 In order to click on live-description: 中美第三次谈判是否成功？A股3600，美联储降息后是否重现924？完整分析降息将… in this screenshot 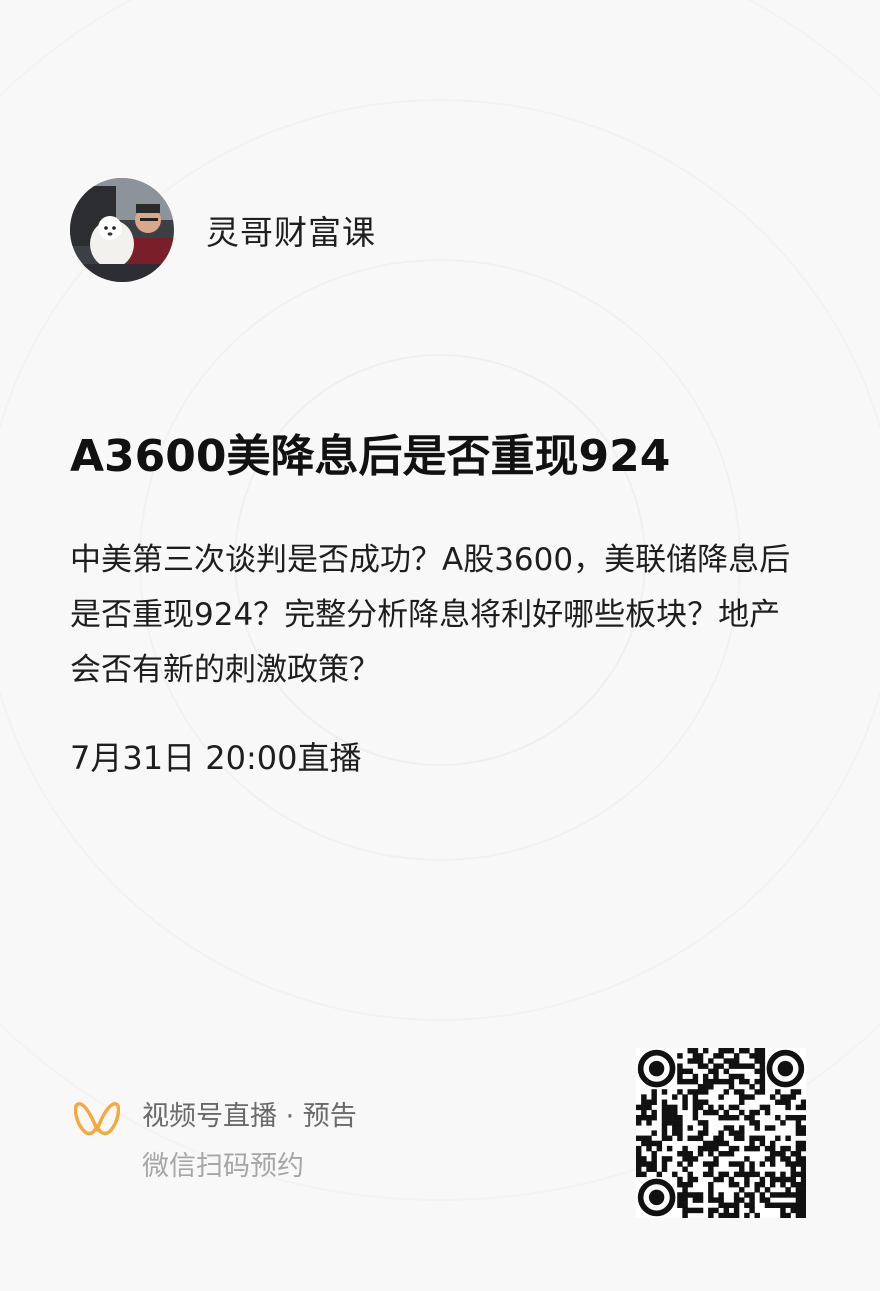, I will do `click(430, 615)`.